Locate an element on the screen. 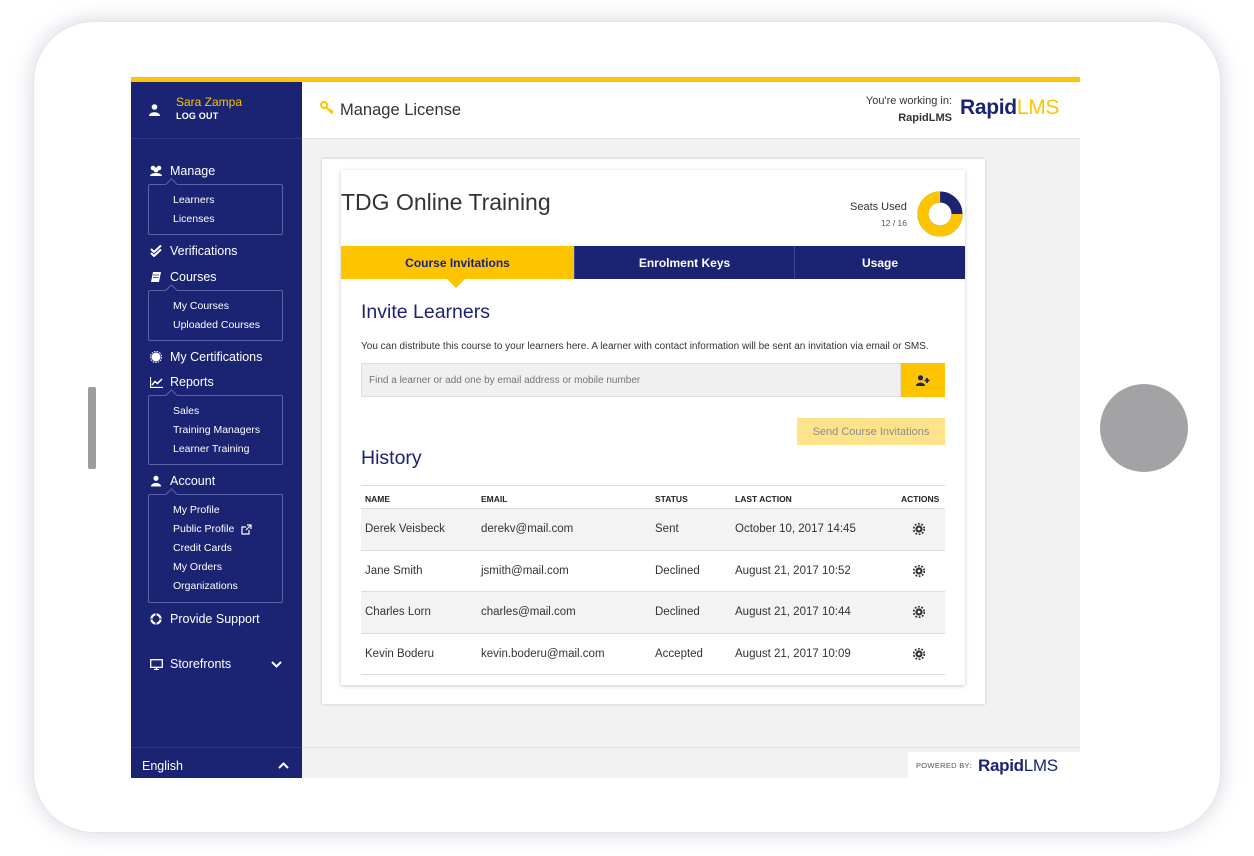  sidebar-item-storefronts: Storefronts is located at coordinates (218, 664).